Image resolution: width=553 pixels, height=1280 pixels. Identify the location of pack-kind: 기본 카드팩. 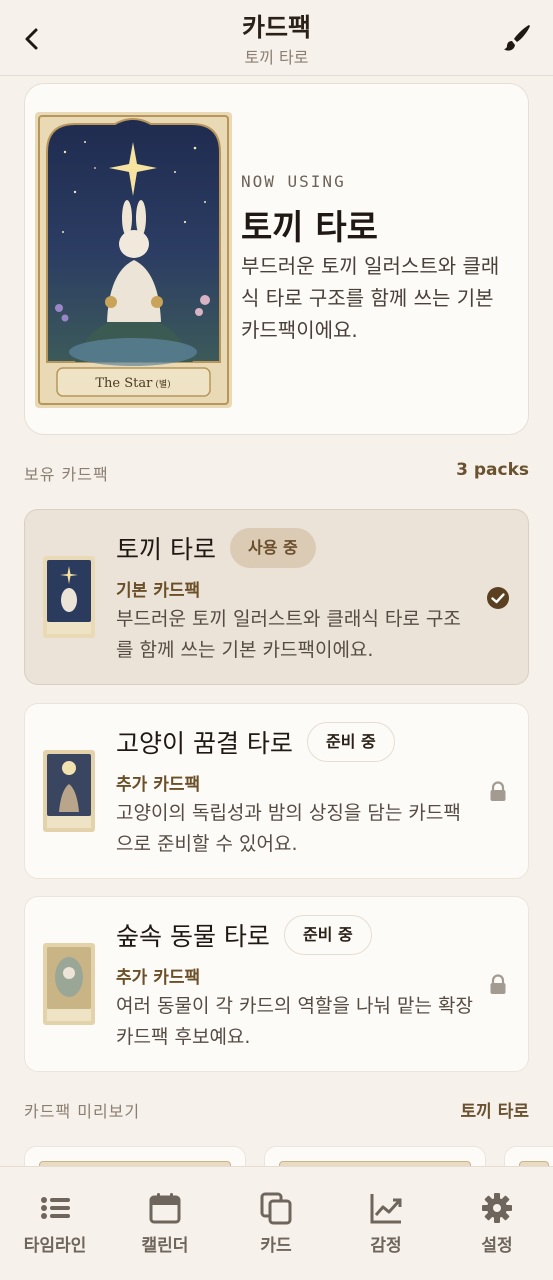
(158, 591).